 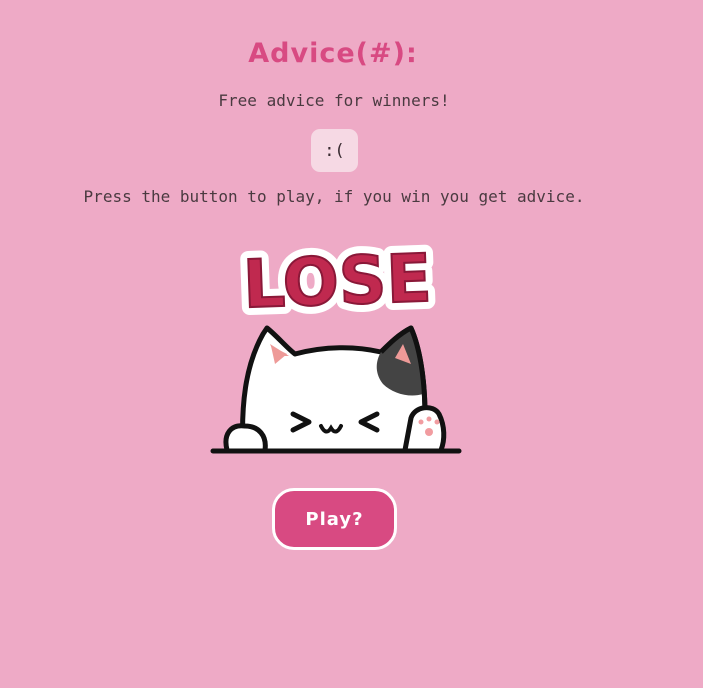 I want to click on result-indicator: :(, so click(x=334, y=150).